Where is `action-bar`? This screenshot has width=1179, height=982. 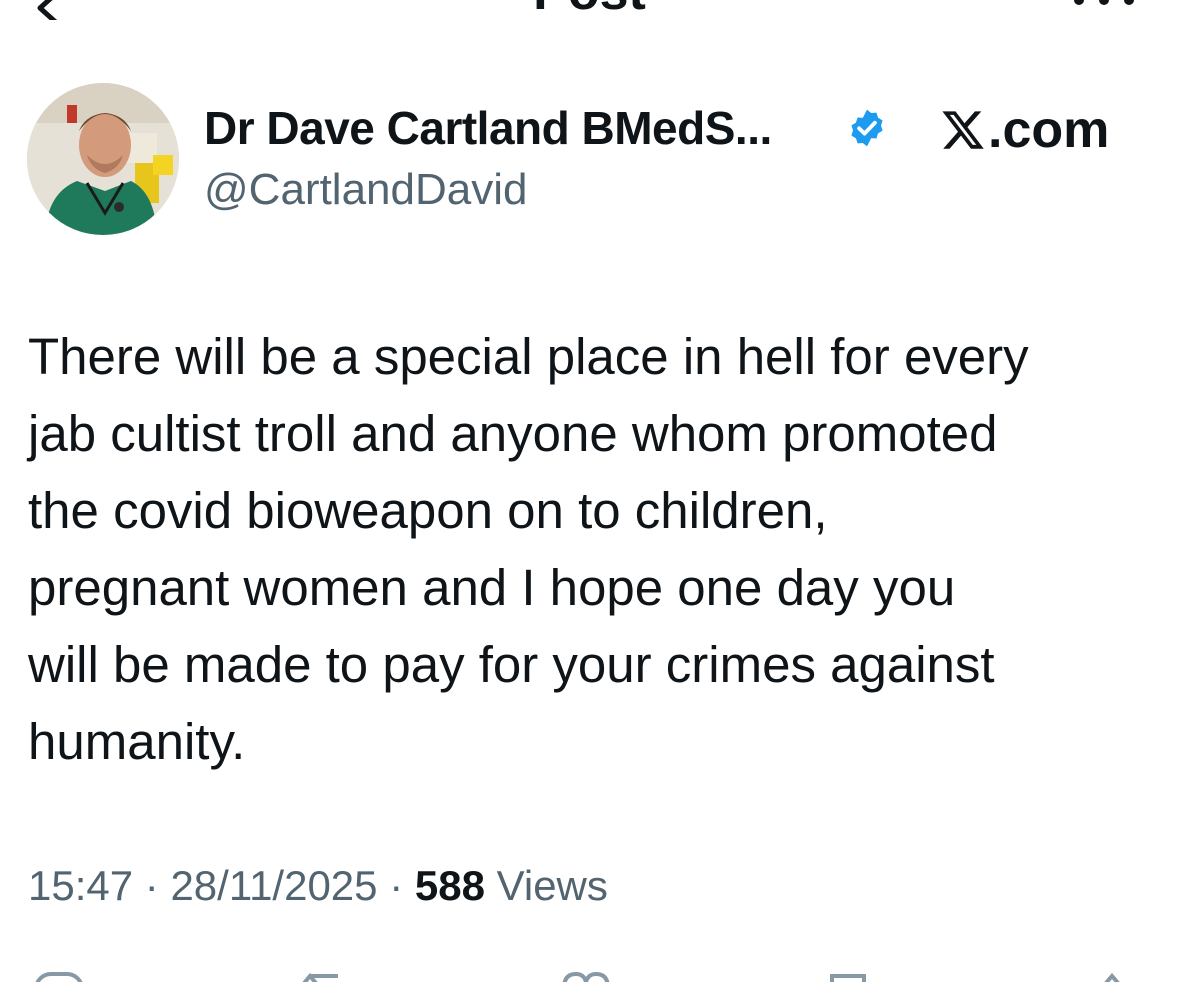 action-bar is located at coordinates (589, 972).